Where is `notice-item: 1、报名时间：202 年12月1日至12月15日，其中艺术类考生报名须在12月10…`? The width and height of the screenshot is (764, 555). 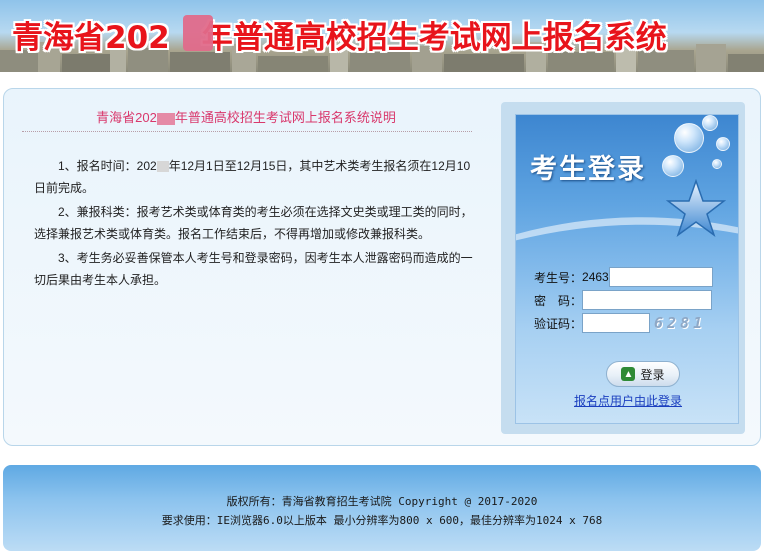
notice-item: 1、报名时间：202 年12月1日至12月15日，其中艺术类考生报名须在12月10… is located at coordinates (252, 177).